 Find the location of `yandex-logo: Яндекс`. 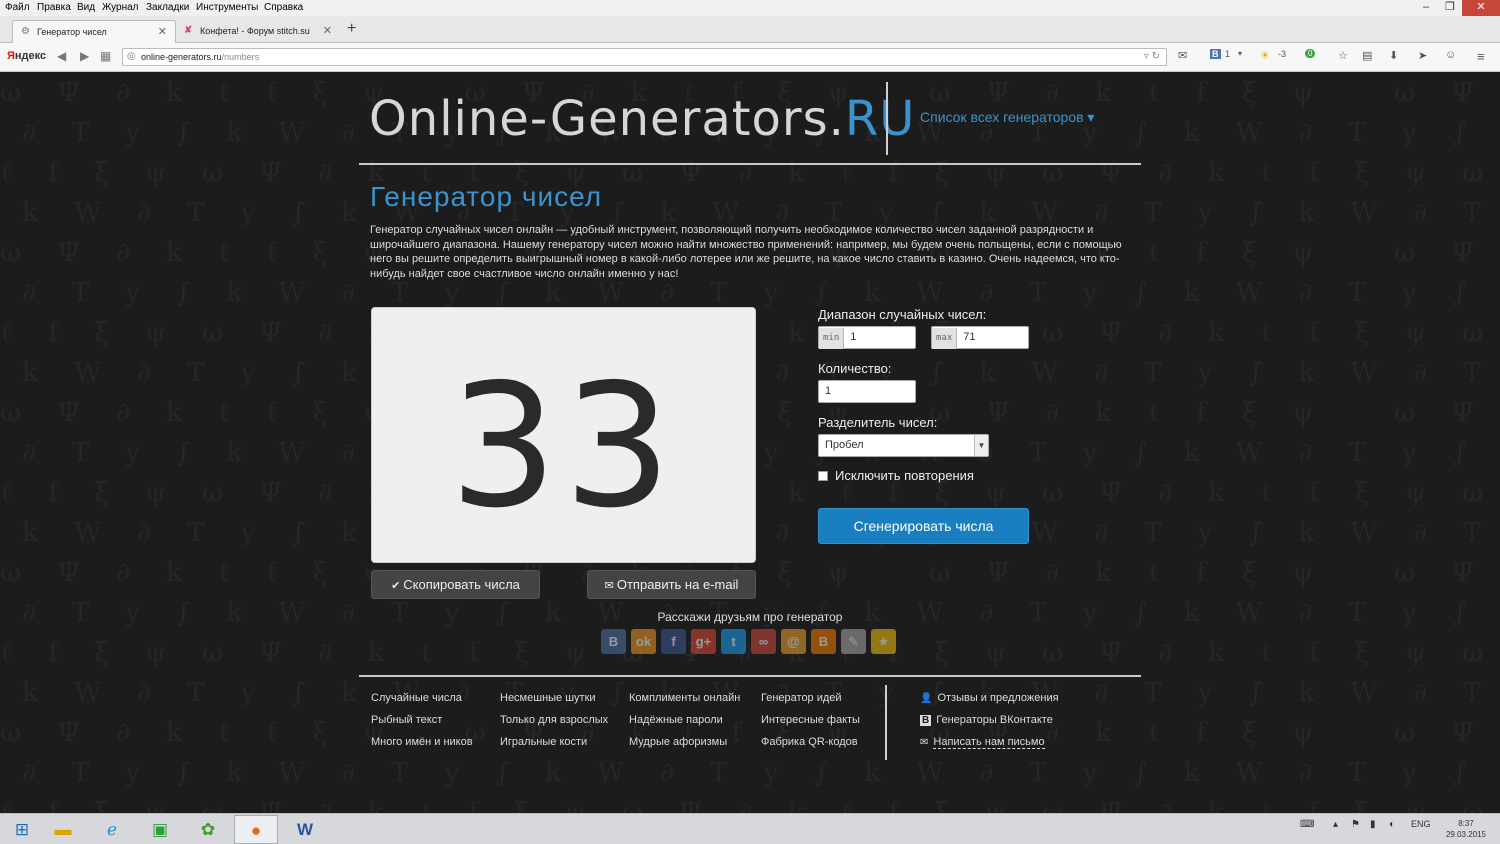

yandex-logo: Яндекс is located at coordinates (26, 56).